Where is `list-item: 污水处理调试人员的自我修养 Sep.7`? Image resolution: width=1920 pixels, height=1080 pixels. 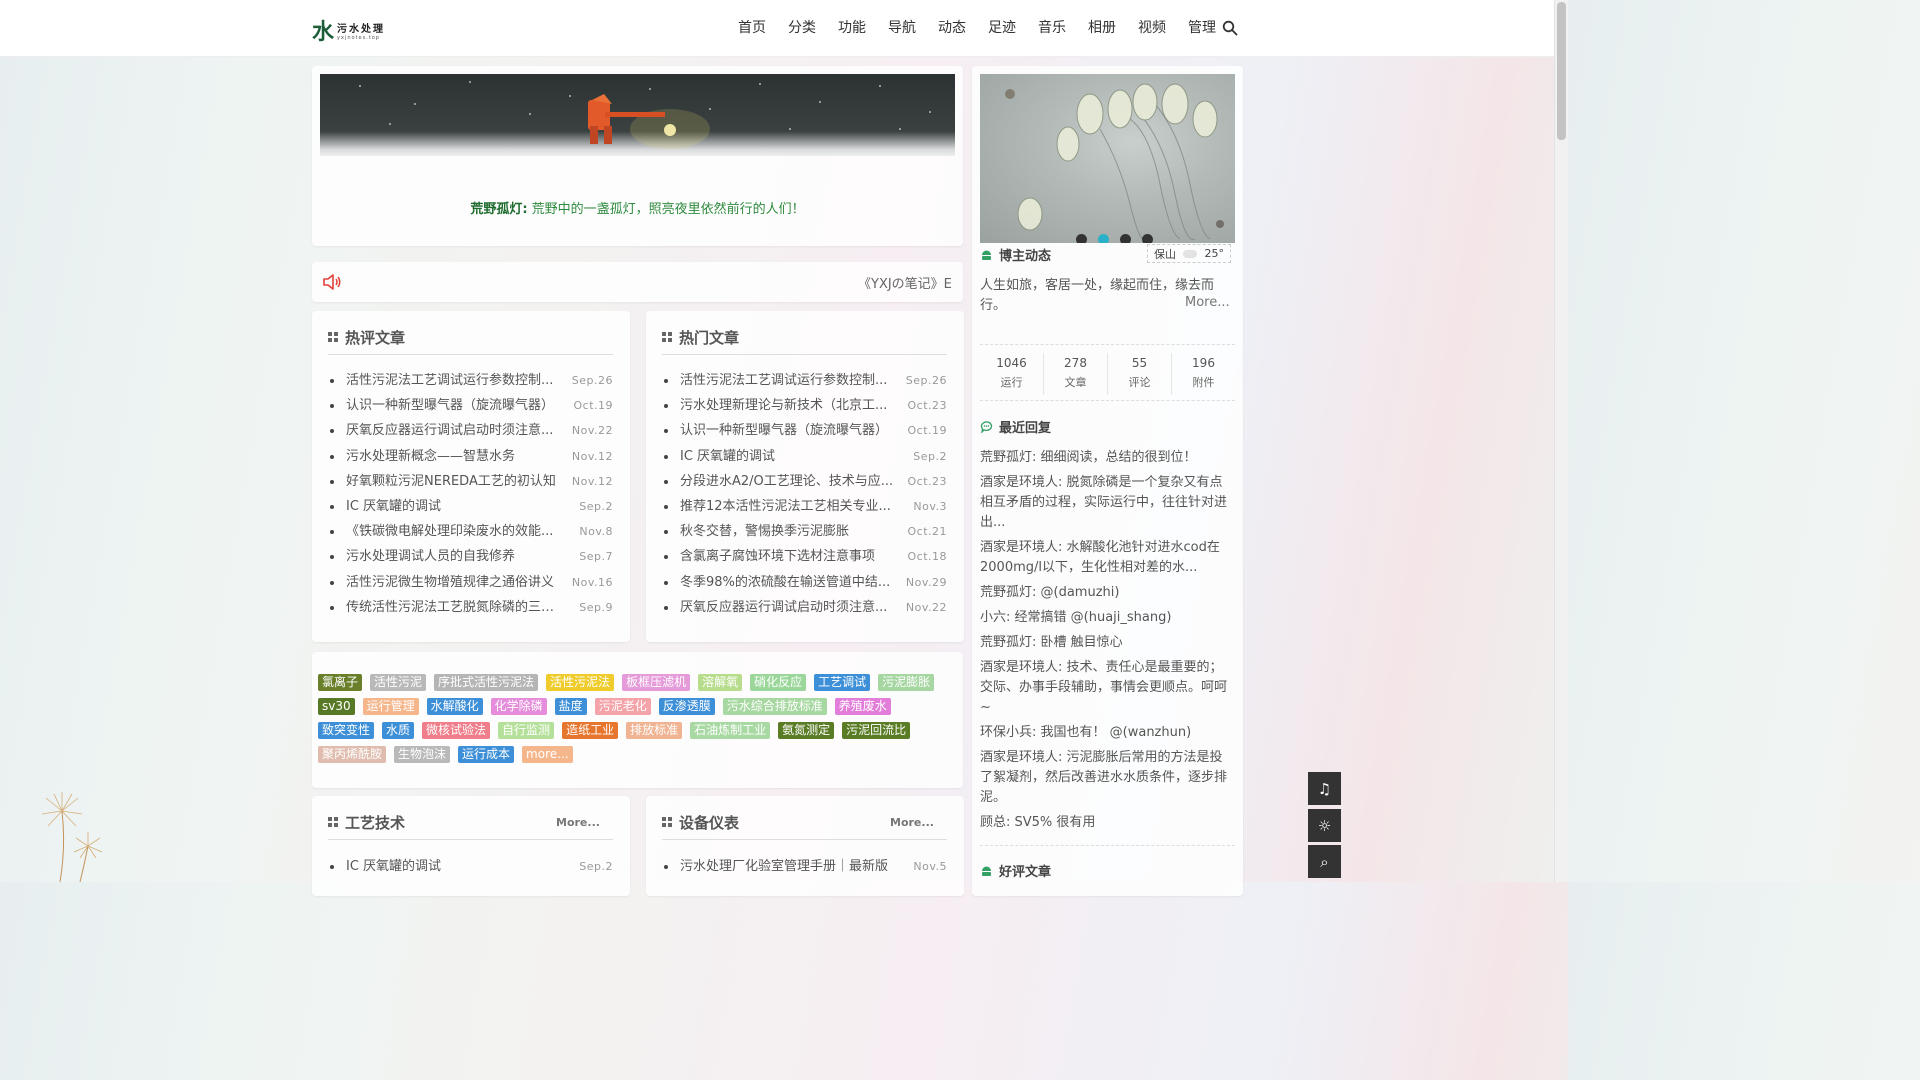
list-item: 污水处理调试人员的自我修养 Sep.7 is located at coordinates (470, 556).